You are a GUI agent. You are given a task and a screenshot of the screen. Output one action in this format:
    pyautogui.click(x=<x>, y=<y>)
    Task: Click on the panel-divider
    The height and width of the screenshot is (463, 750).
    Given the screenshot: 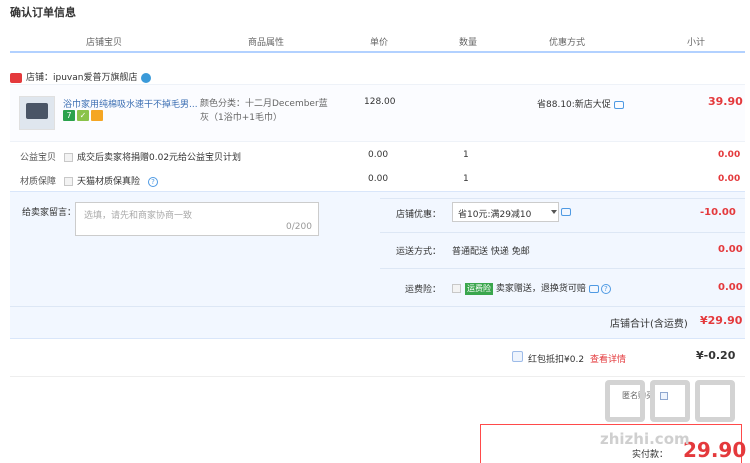 What is the action you would take?
    pyautogui.click(x=562, y=198)
    